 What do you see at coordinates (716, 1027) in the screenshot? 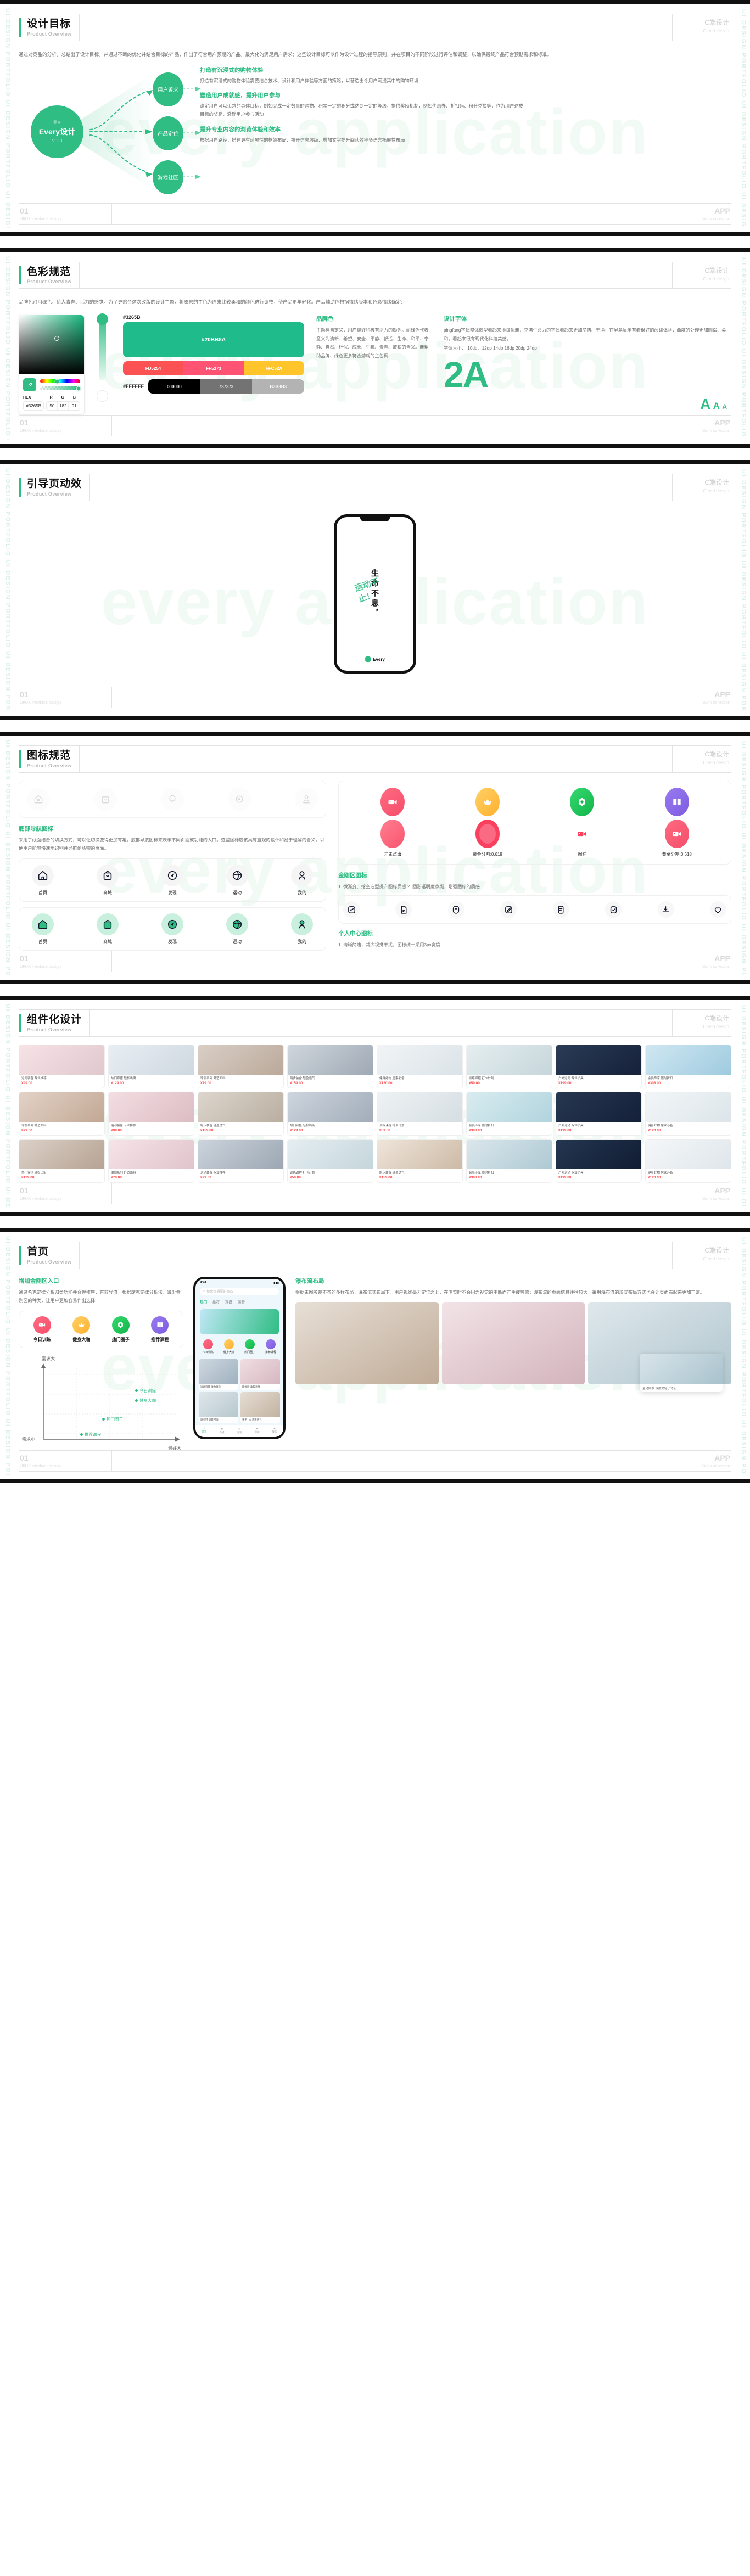
I see `corner-subtitle: C-end design` at bounding box center [716, 1027].